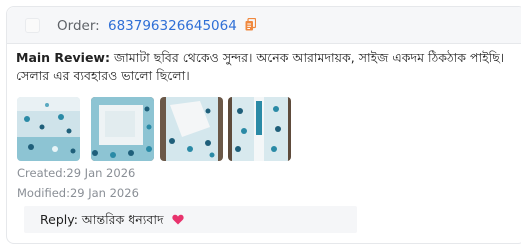 The width and height of the screenshot is (521, 246). I want to click on order-label: Order:, so click(78, 26).